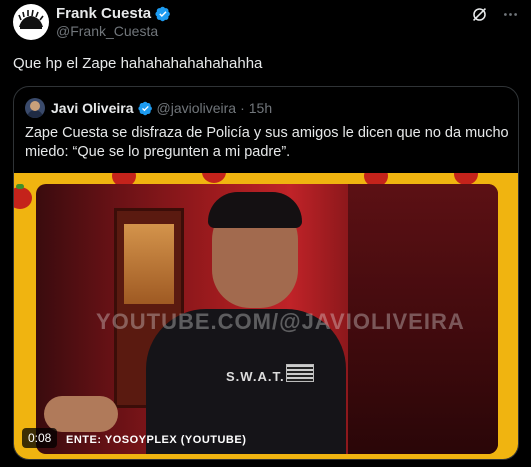 The height and width of the screenshot is (467, 531). Describe the element at coordinates (255, 210) in the screenshot. I see `person-hair-graphic` at that location.